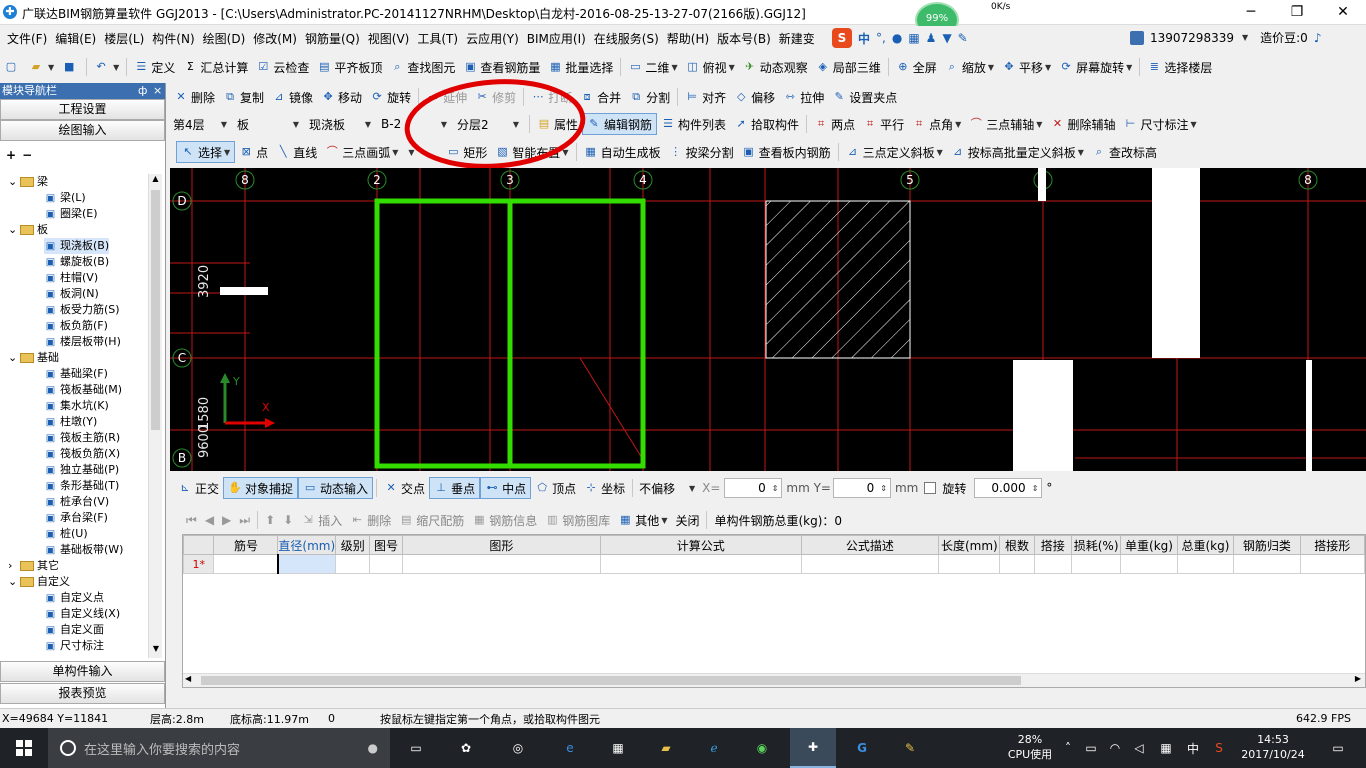 The image size is (1366, 768). I want to click on menu-item: BIM应用(I), so click(556, 38).